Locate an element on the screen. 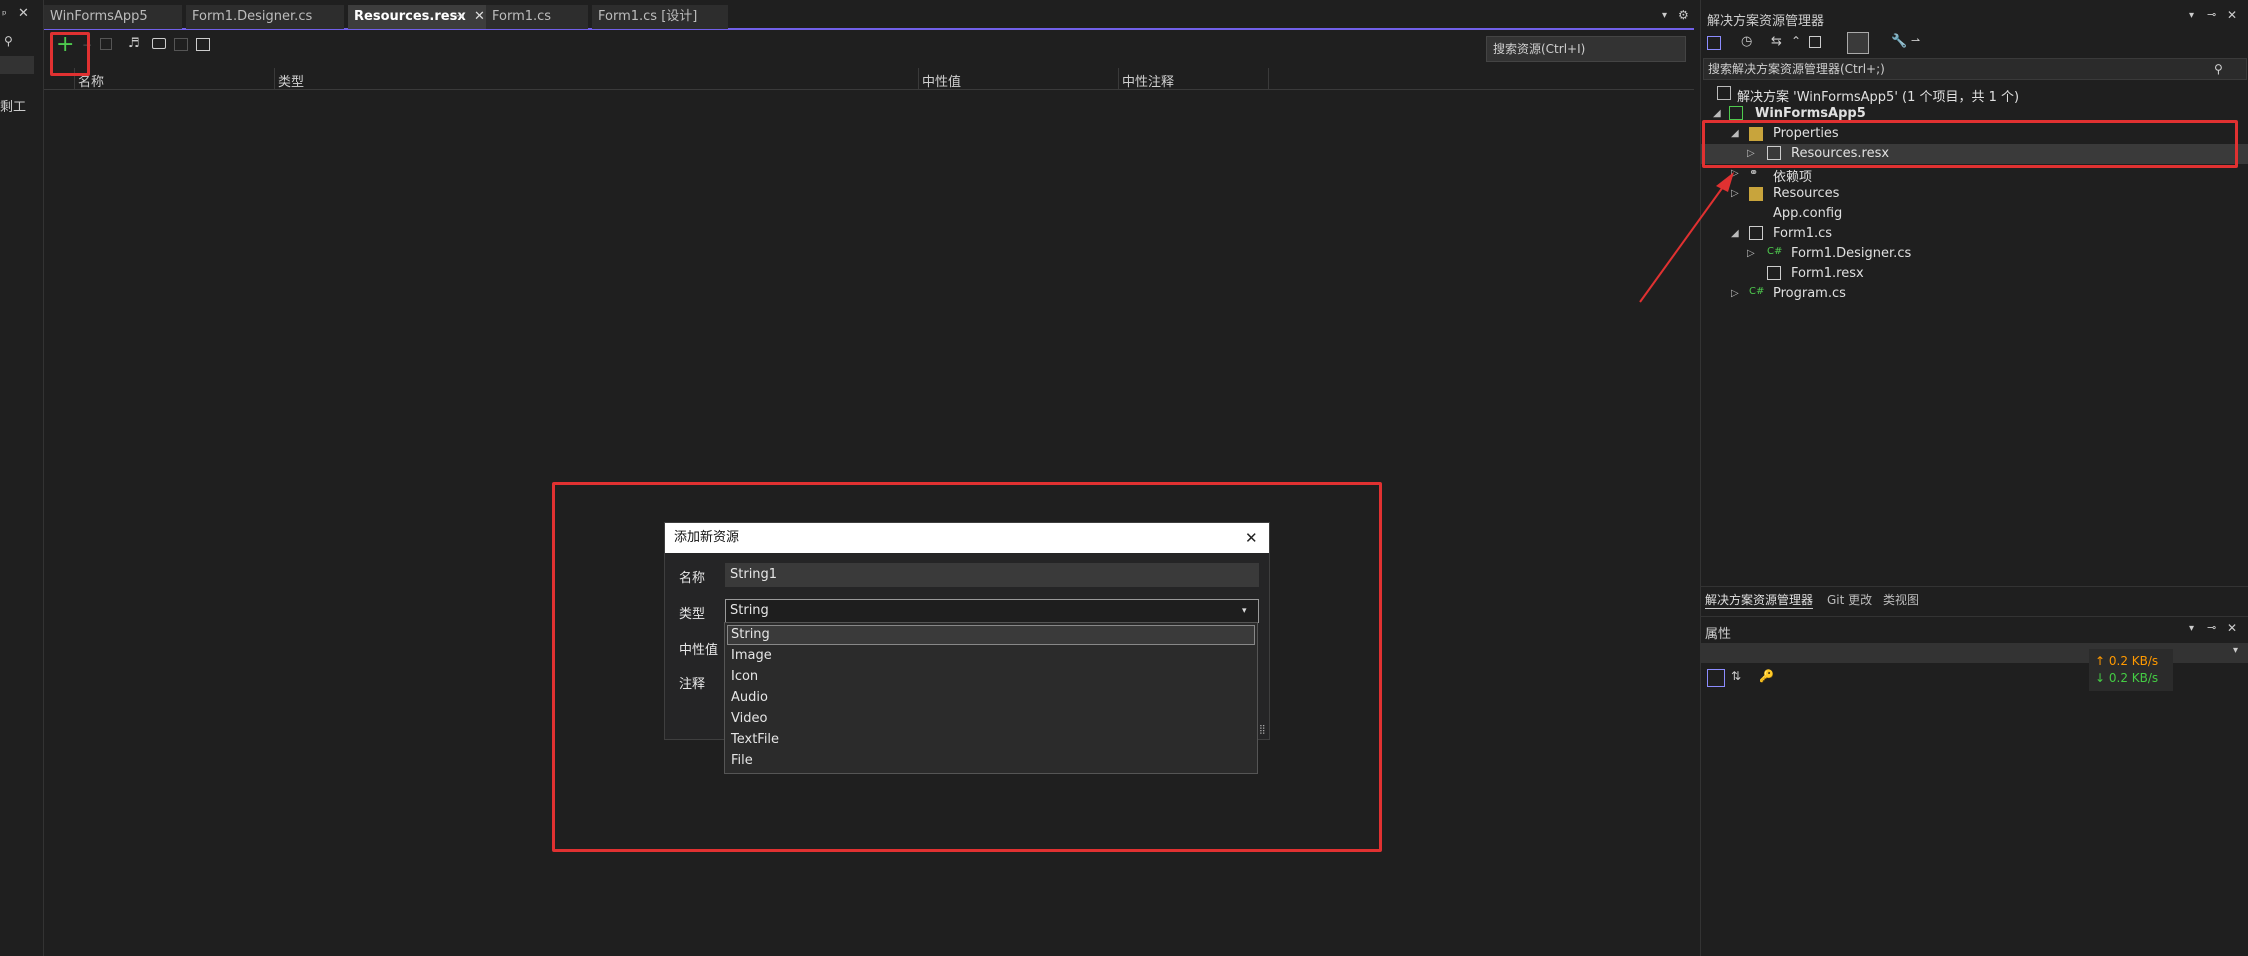  filter-icon is located at coordinates (1858, 43).